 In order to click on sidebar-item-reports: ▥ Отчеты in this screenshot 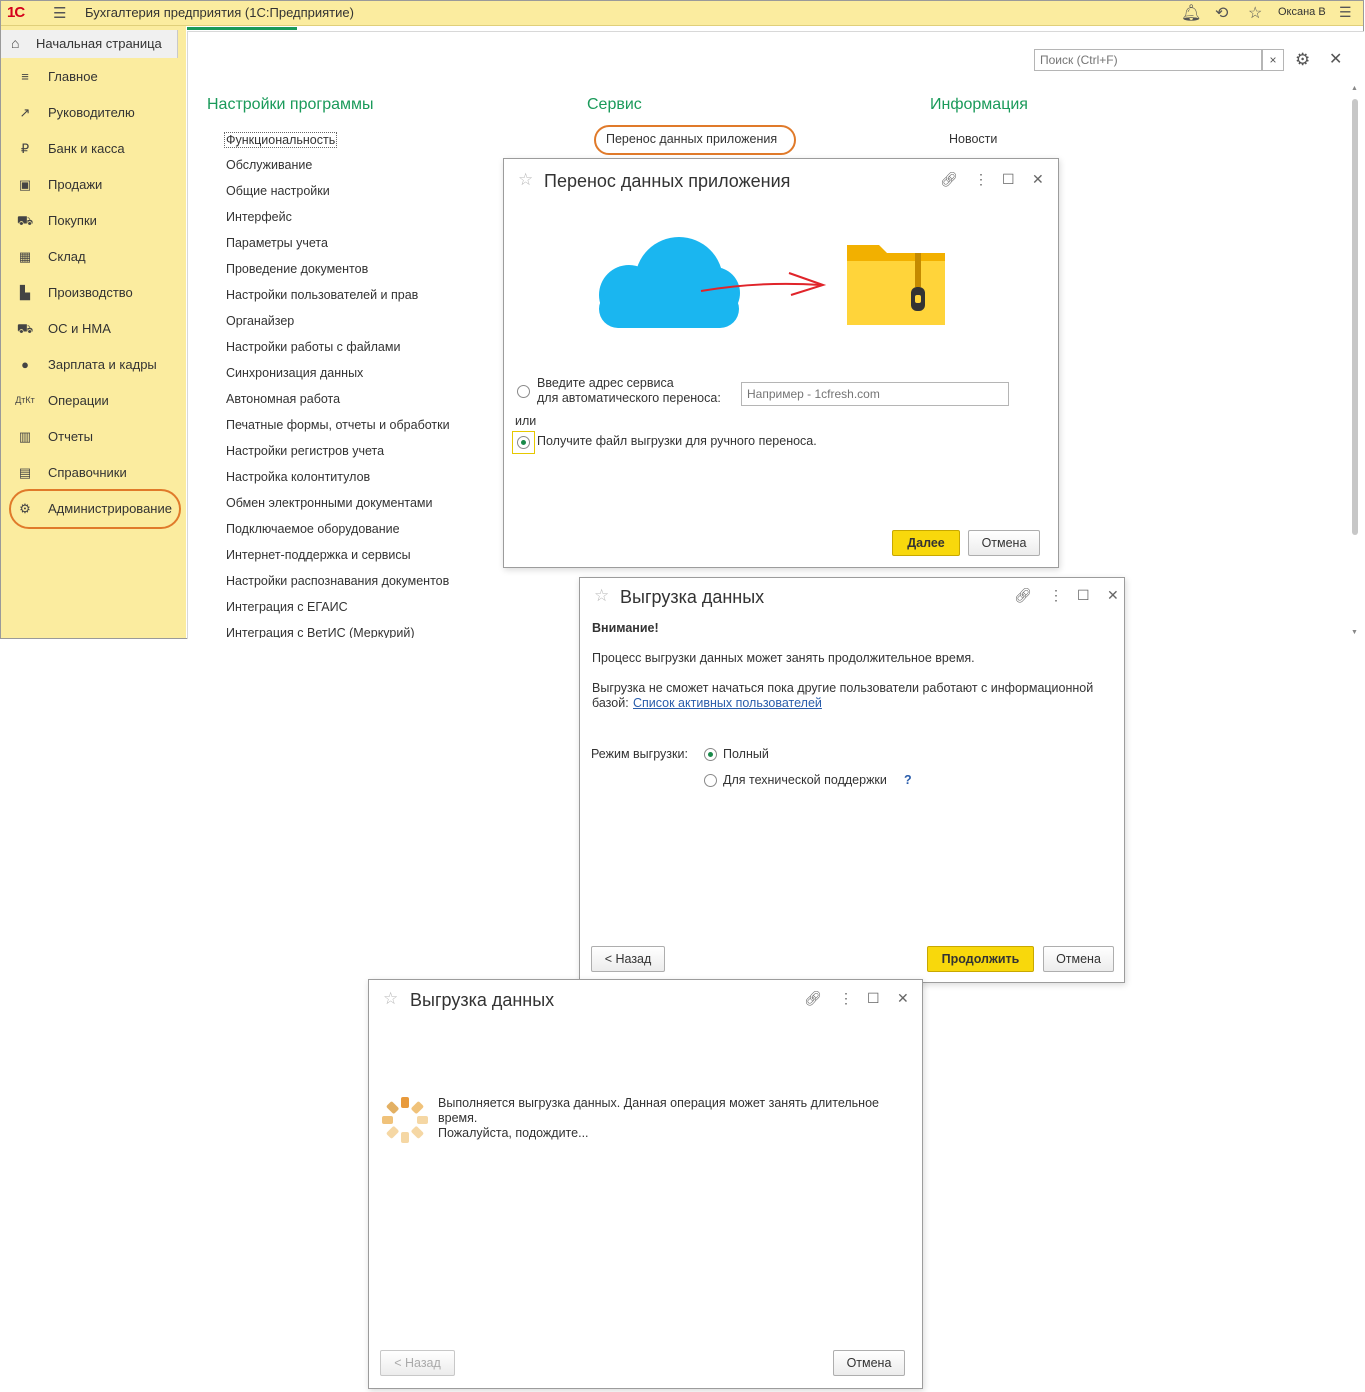, I will do `click(93, 437)`.